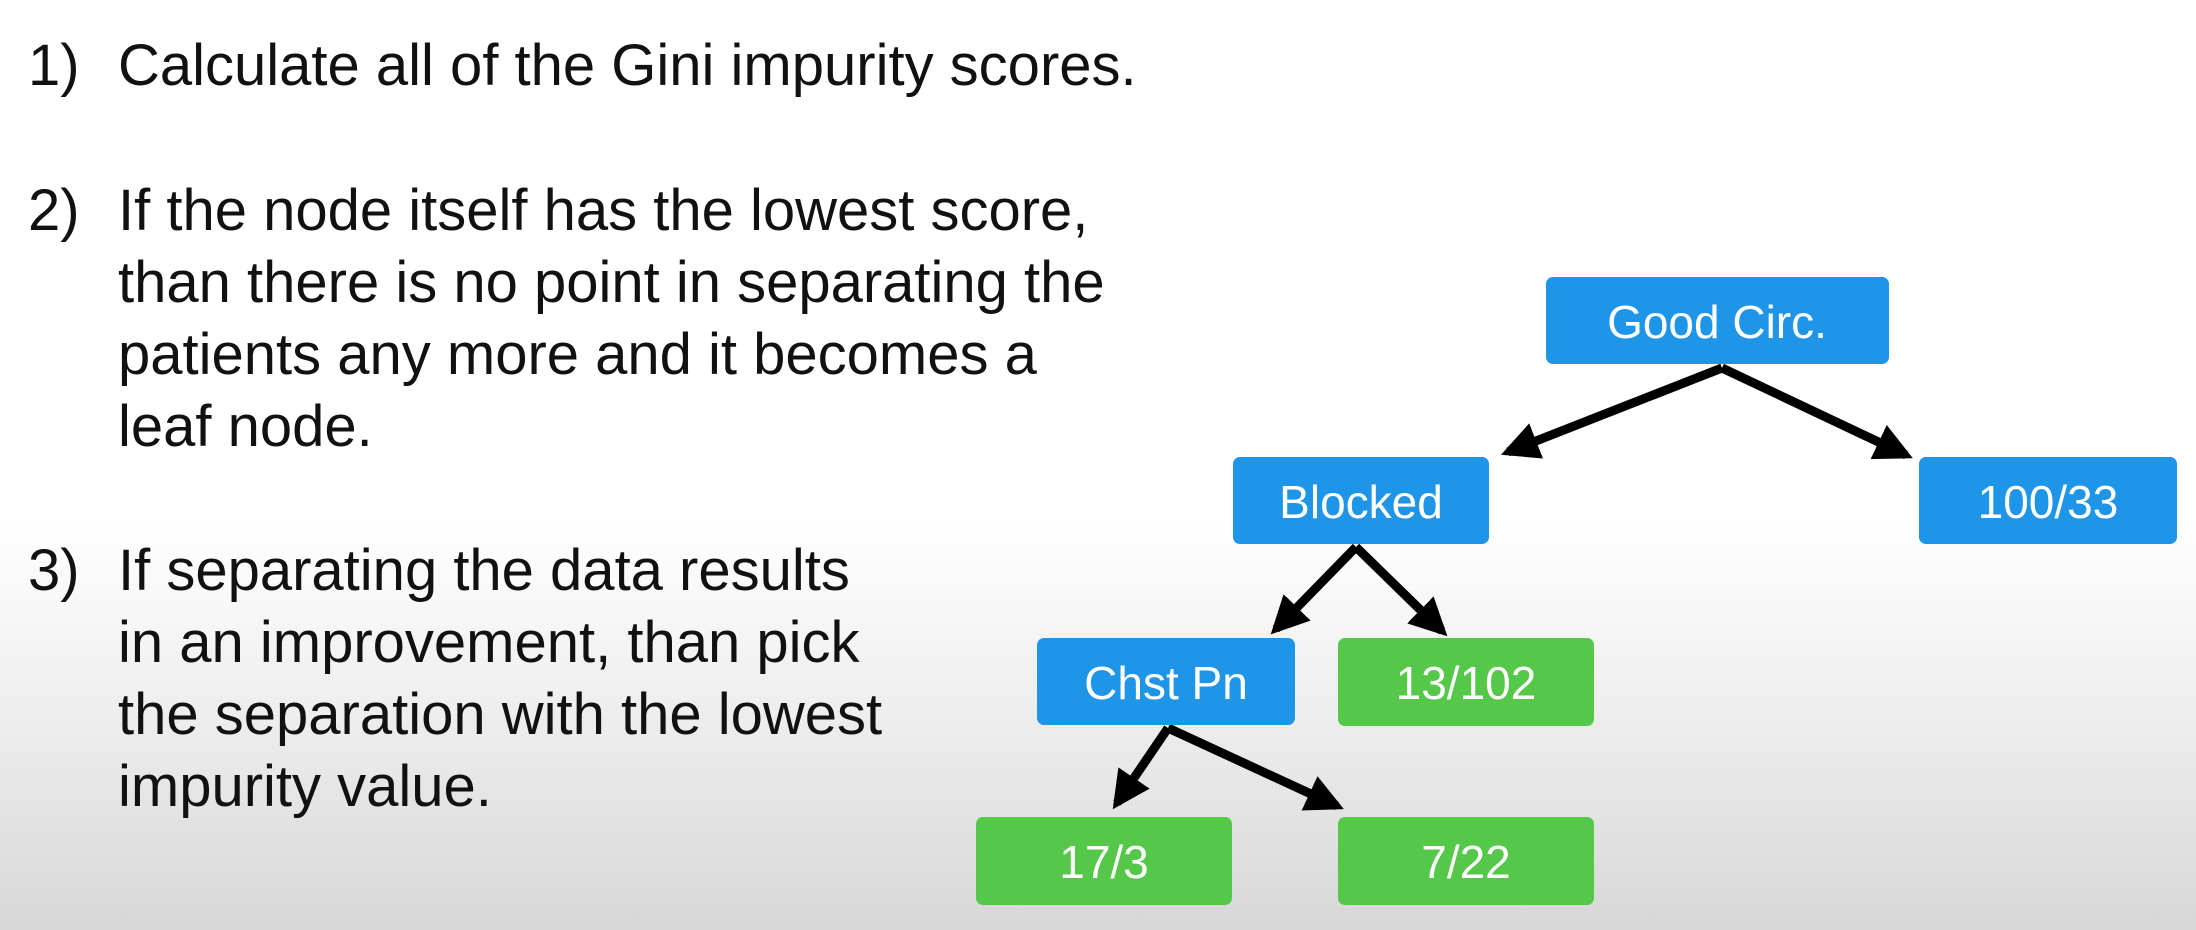 Image resolution: width=2196 pixels, height=930 pixels. I want to click on leaf-7-22: 7/22, so click(1466, 861).